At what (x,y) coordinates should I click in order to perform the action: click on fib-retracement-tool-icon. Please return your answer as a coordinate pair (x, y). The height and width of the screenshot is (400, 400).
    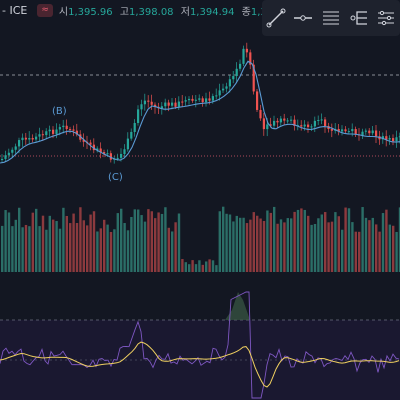
    Looking at the image, I should click on (331, 18).